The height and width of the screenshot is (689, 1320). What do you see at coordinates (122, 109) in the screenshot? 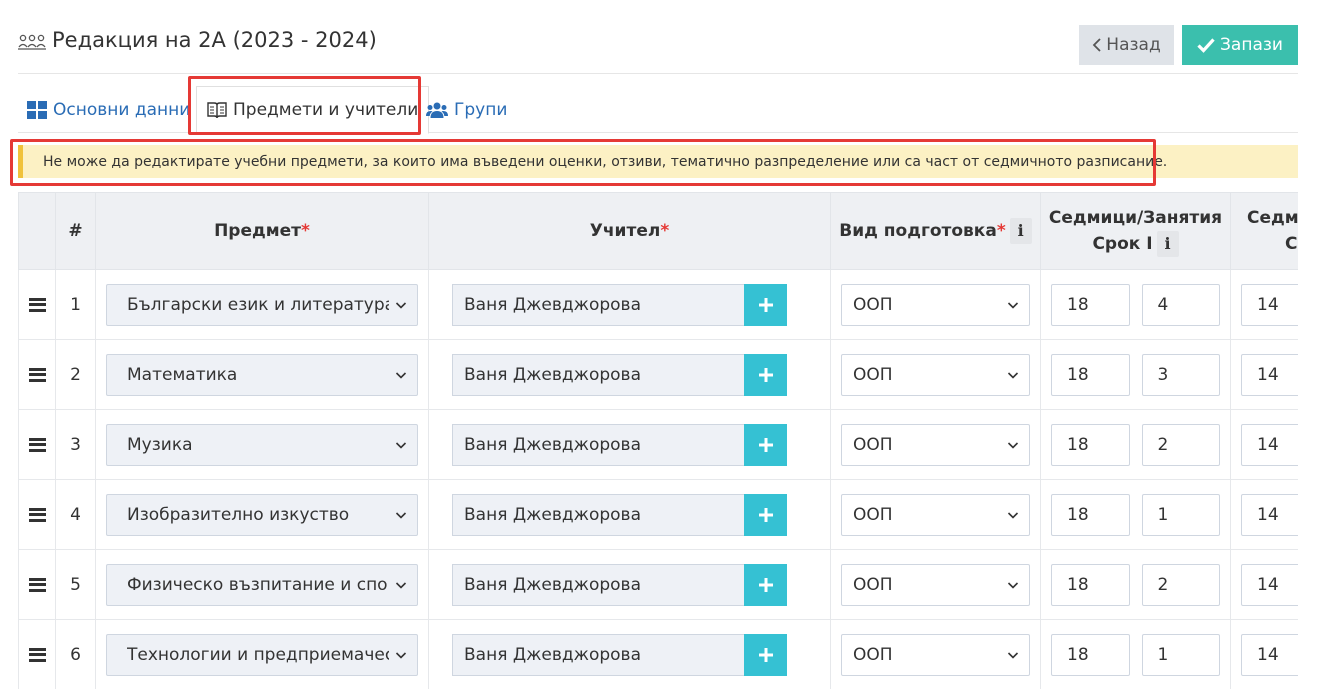
I see `tab-basic-data-label: Основни данни` at bounding box center [122, 109].